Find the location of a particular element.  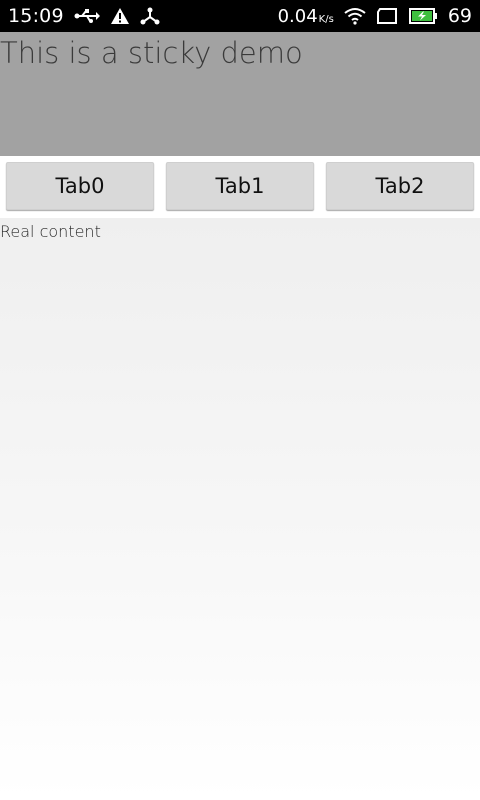

battery-charging-icon is located at coordinates (423, 16).